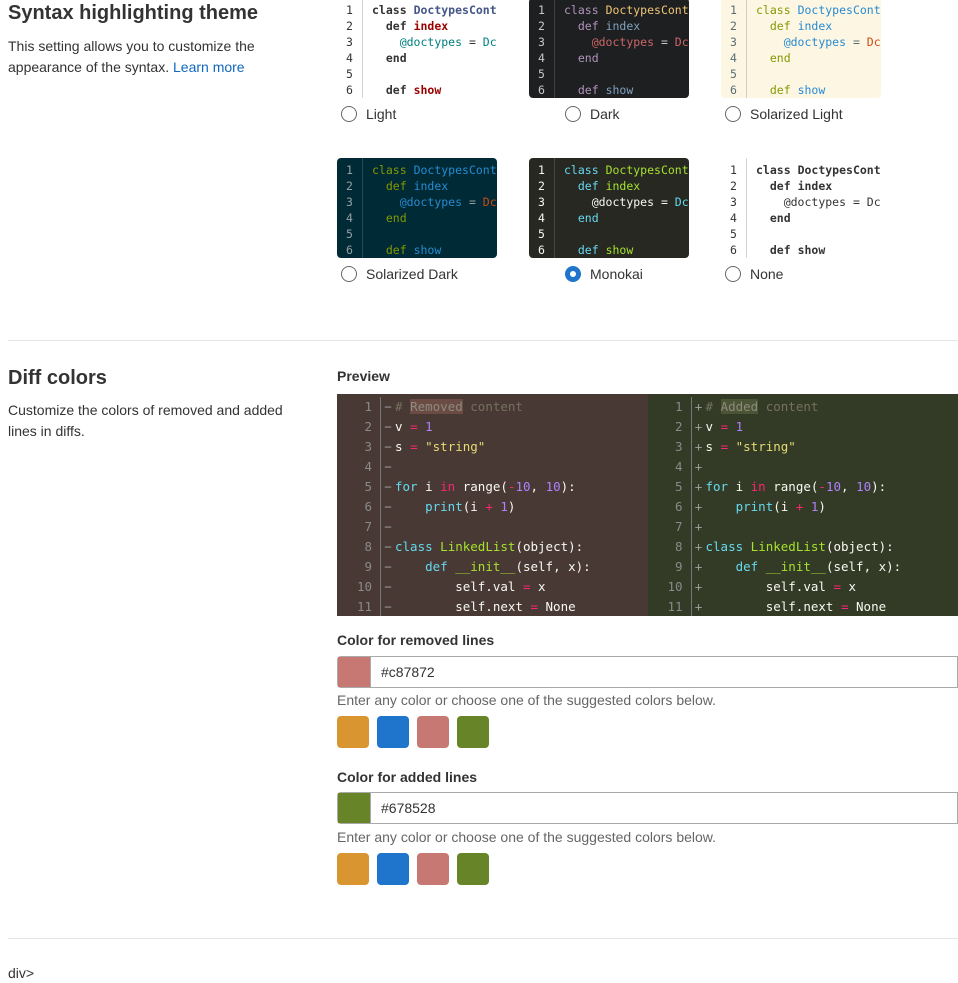 This screenshot has width=958, height=983. I want to click on diff-line-number: 5, so click(670, 487).